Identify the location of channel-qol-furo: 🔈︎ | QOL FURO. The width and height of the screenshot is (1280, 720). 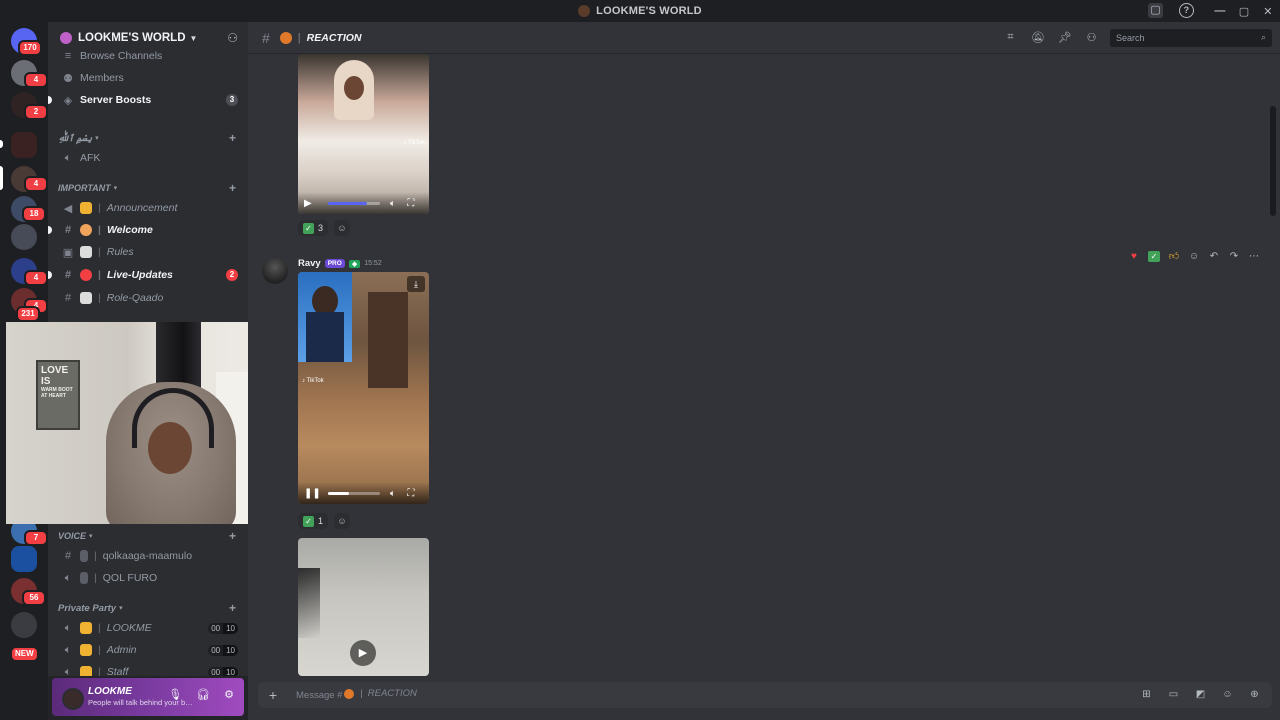
(150, 578).